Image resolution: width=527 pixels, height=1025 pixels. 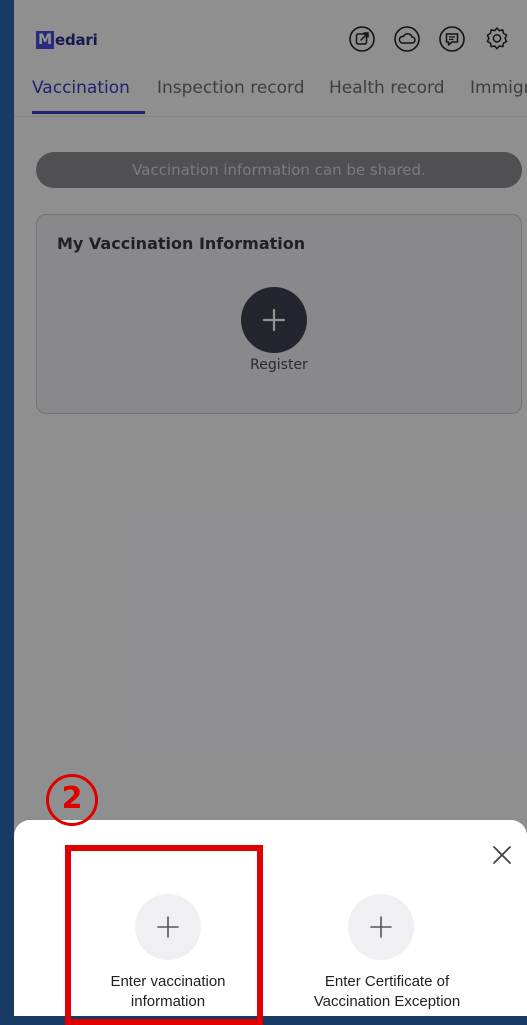 I want to click on enter-exception-add-button, so click(x=381, y=927).